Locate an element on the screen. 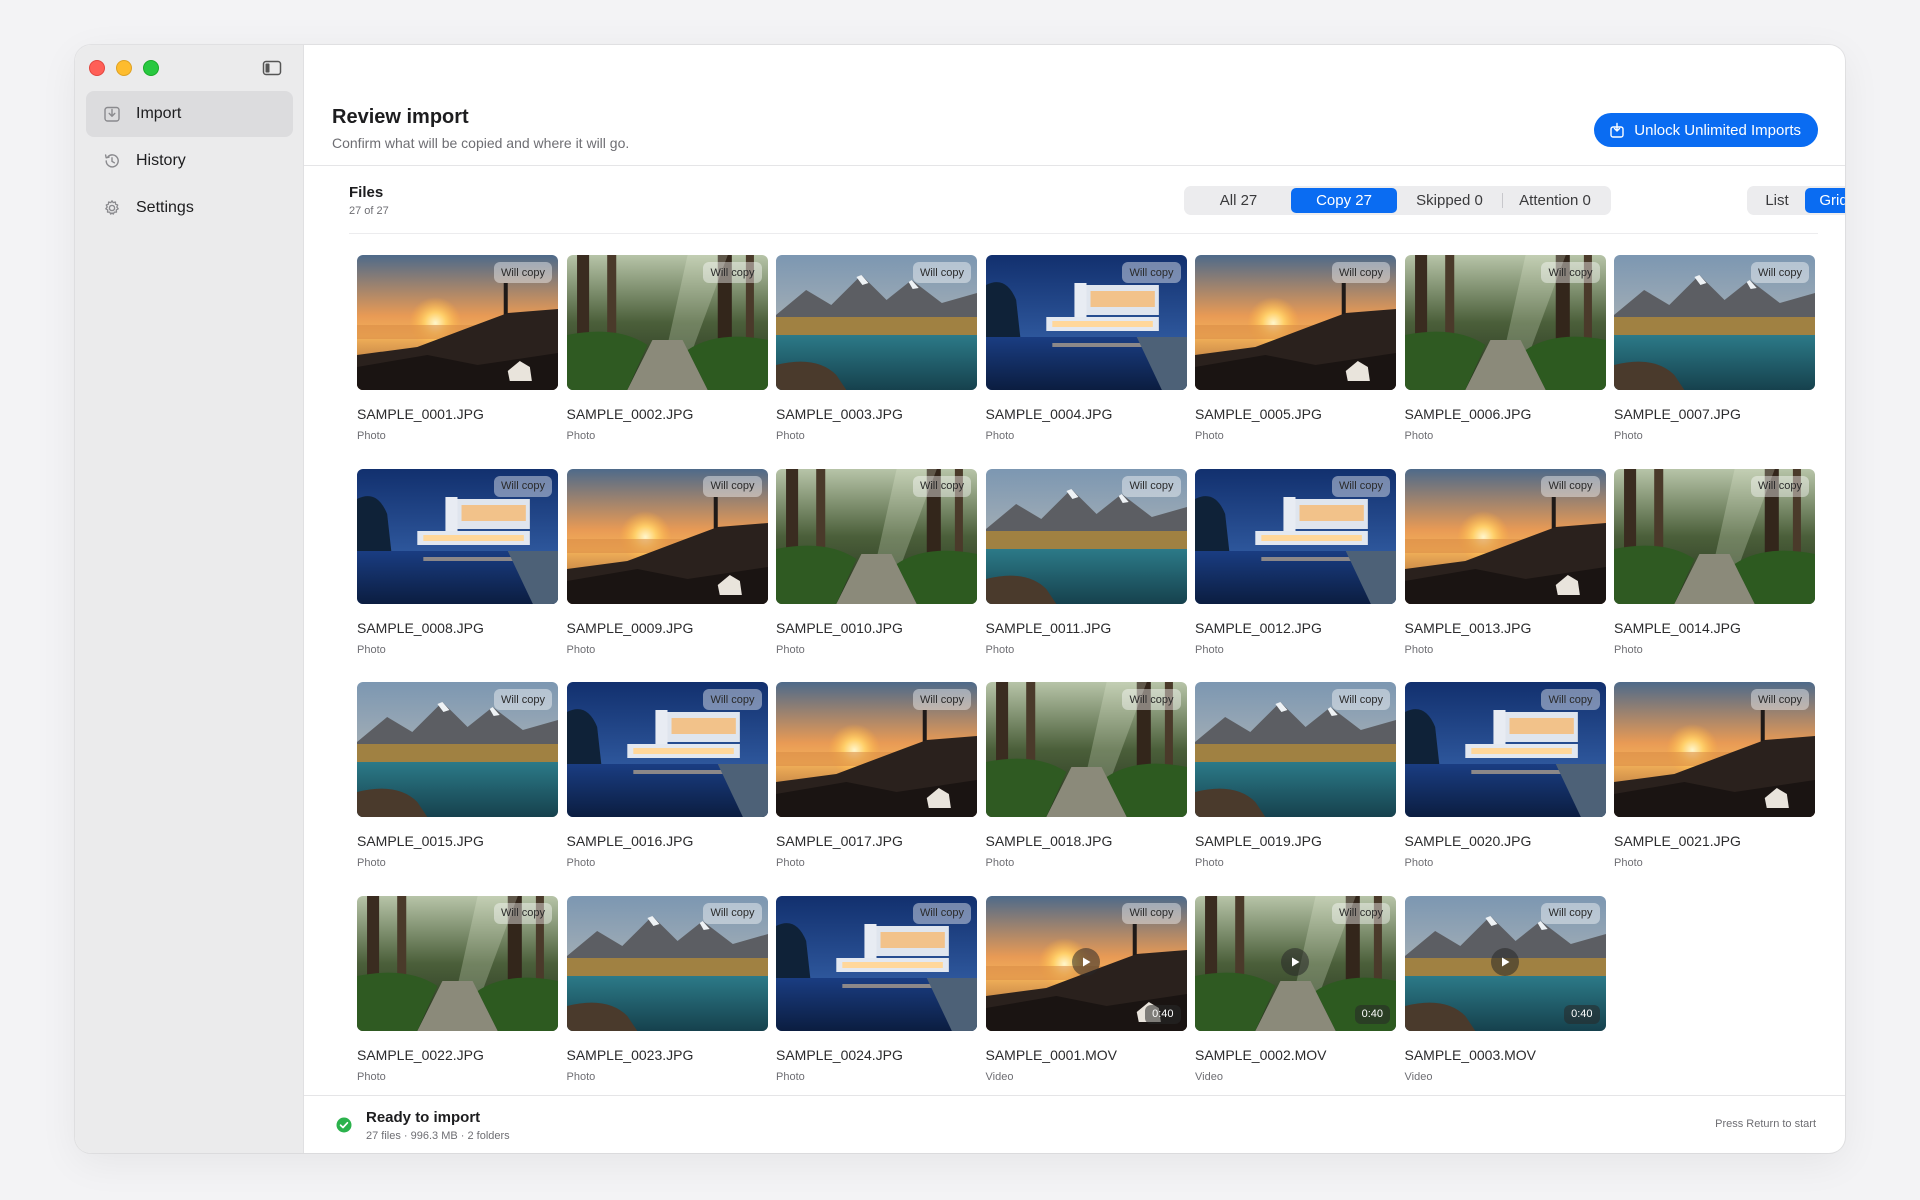 This screenshot has height=1200, width=1920. check-circle-icon is located at coordinates (344, 1125).